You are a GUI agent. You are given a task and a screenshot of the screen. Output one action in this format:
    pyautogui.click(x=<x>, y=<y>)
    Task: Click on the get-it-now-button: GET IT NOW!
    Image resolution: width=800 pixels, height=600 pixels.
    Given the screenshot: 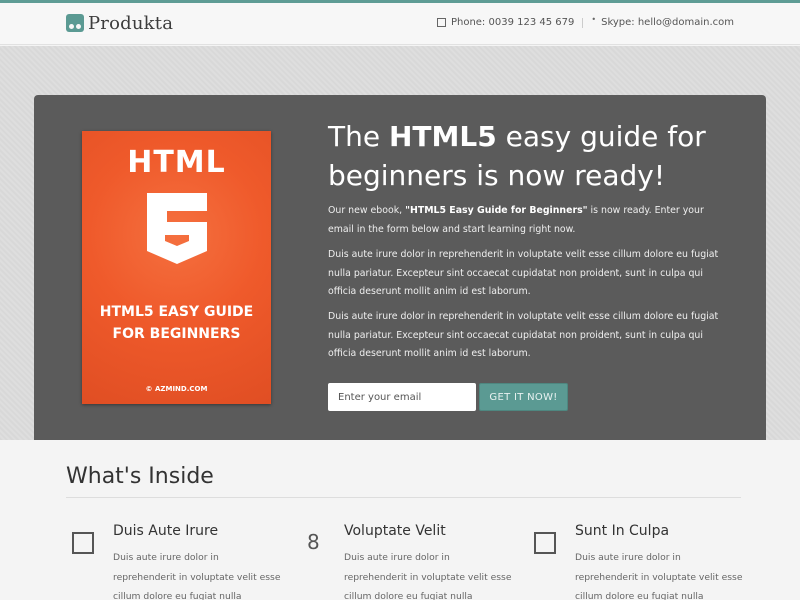 What is the action you would take?
    pyautogui.click(x=523, y=397)
    